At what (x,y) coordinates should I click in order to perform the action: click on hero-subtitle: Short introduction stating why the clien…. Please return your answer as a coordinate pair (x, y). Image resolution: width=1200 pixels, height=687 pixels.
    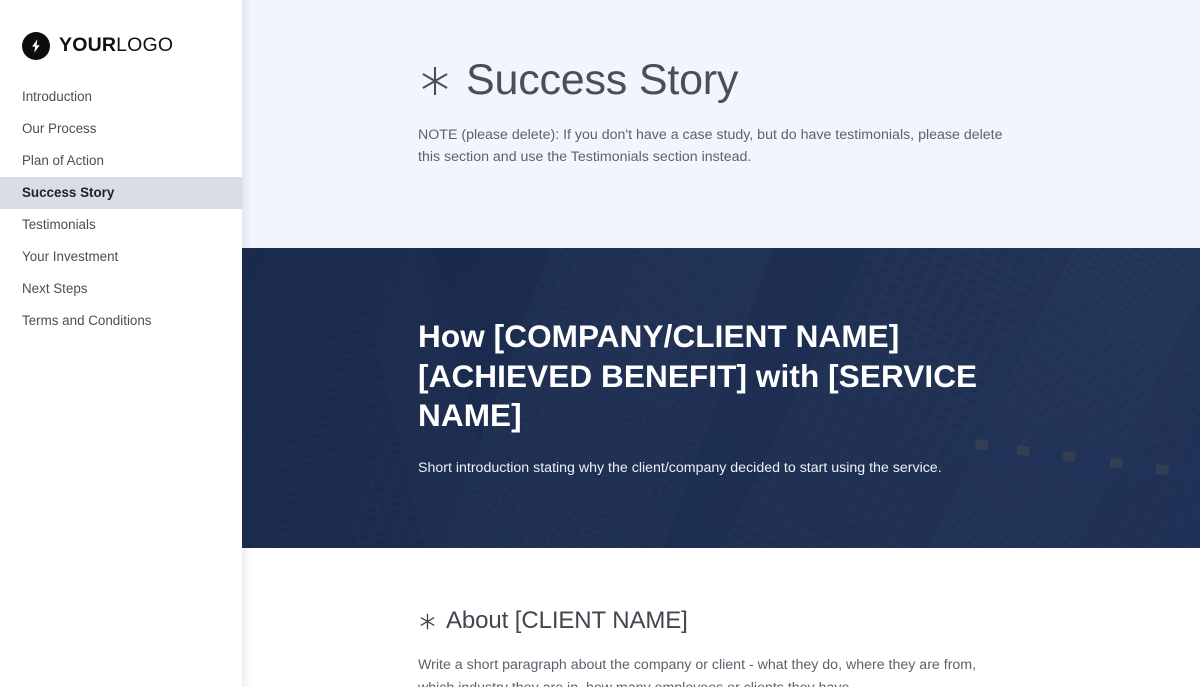
    Looking at the image, I should click on (680, 467).